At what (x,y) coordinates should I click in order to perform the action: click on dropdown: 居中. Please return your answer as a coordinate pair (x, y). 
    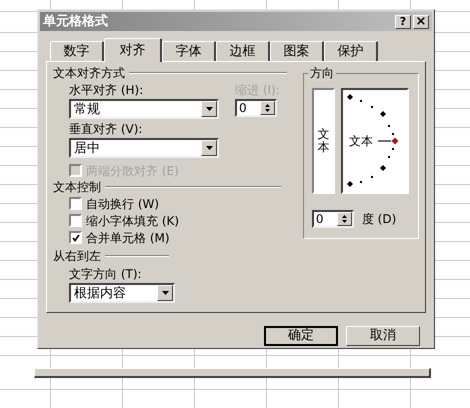
    Looking at the image, I should click on (144, 148).